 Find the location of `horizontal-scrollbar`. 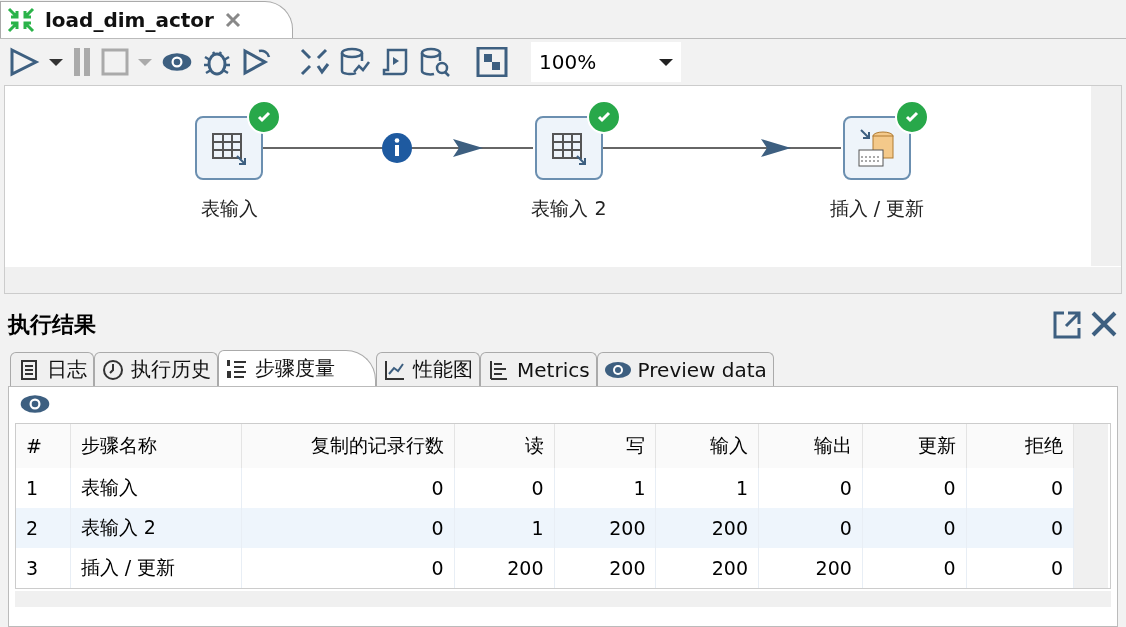

horizontal-scrollbar is located at coordinates (563, 280).